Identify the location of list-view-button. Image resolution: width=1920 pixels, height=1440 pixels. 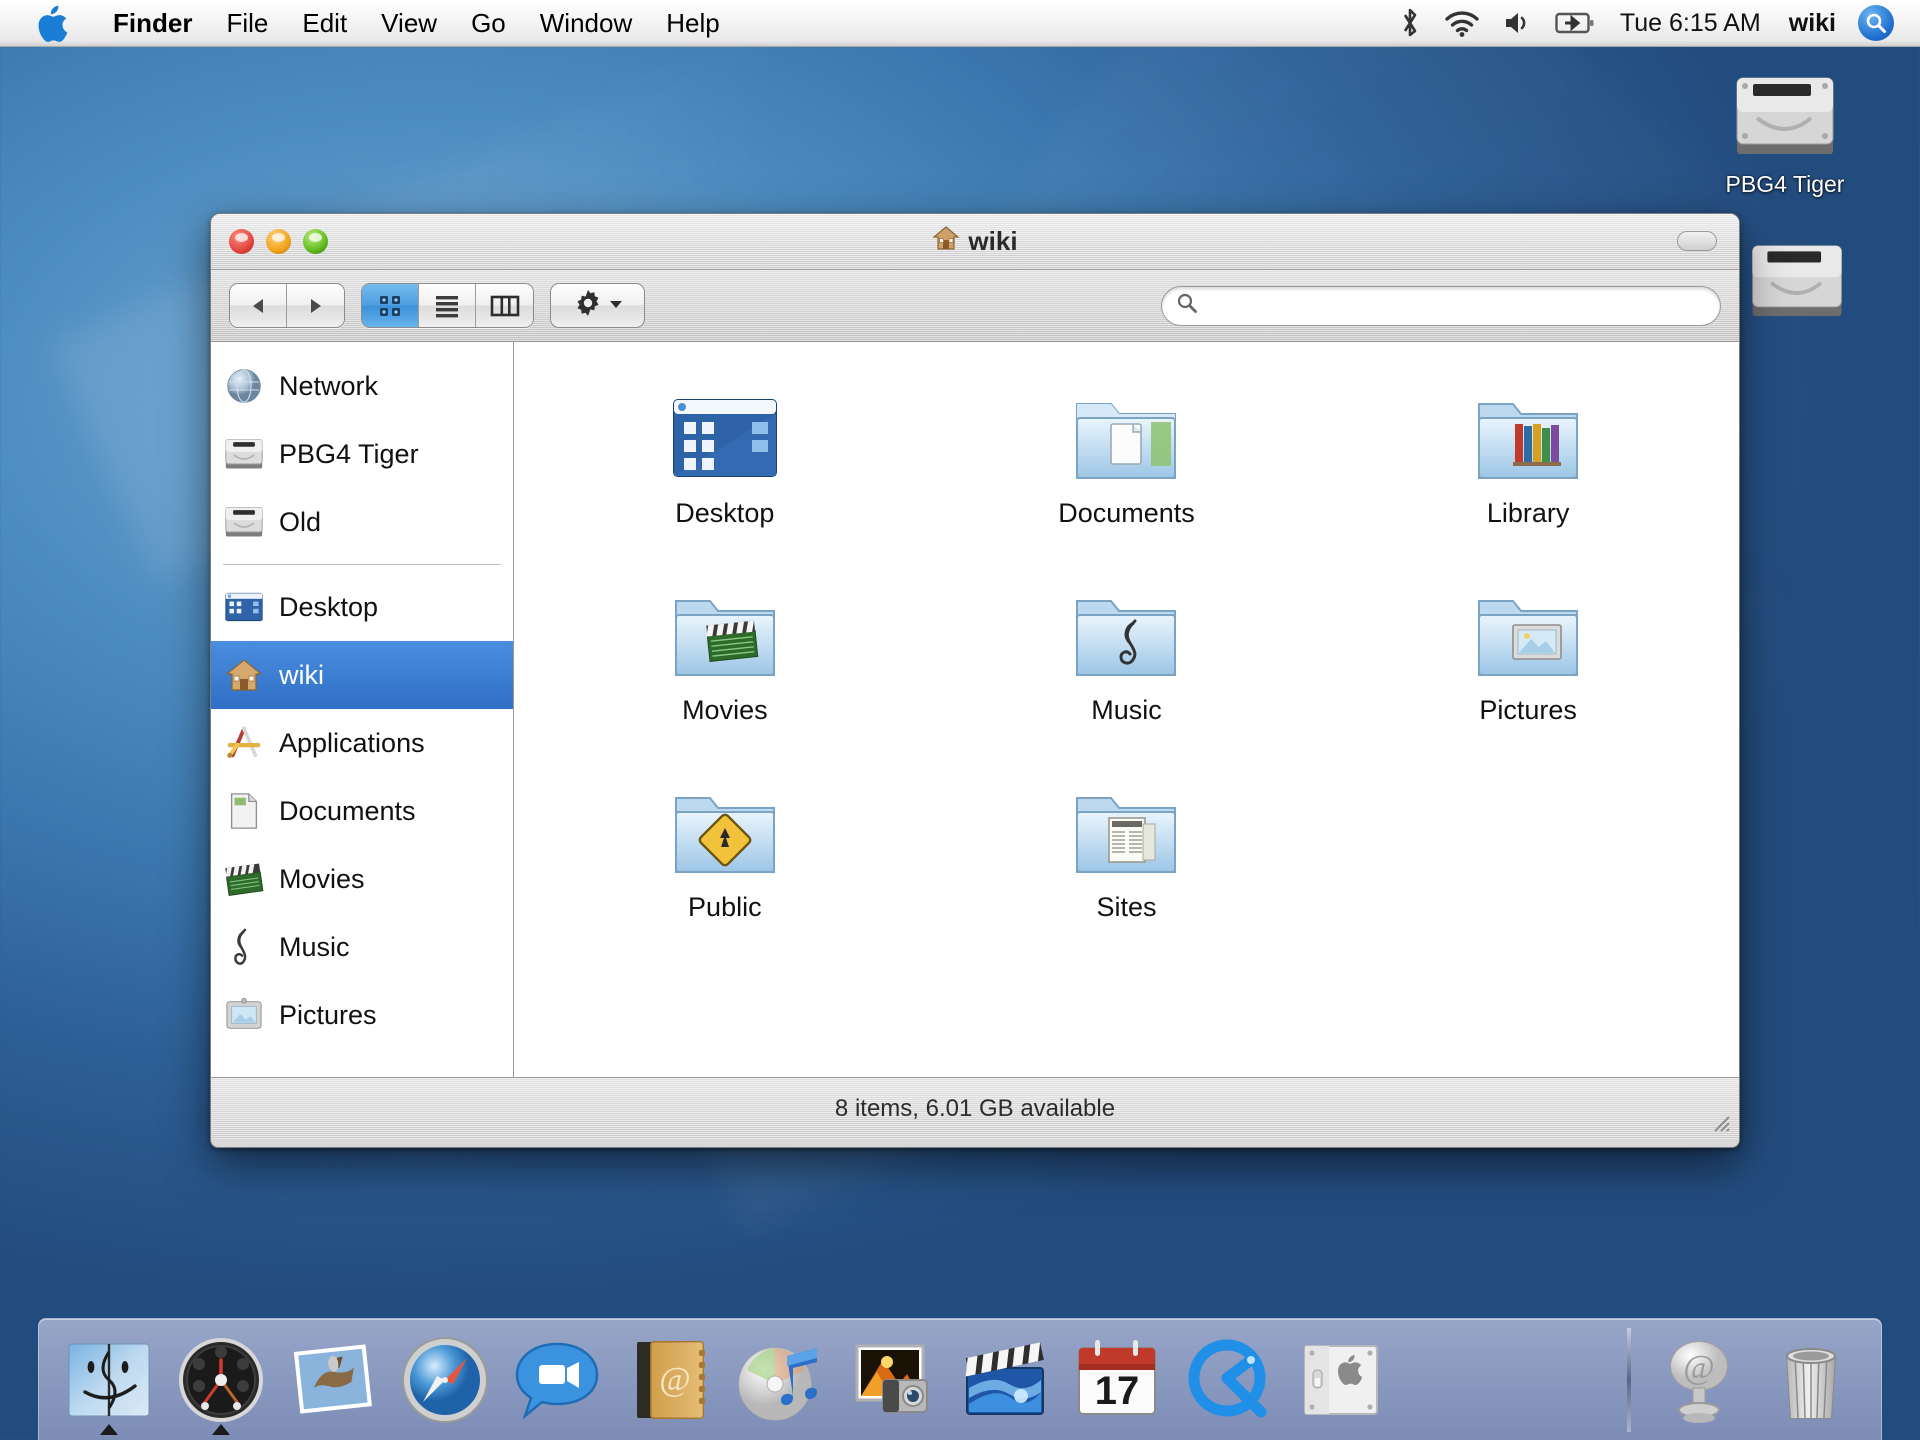
(447, 305).